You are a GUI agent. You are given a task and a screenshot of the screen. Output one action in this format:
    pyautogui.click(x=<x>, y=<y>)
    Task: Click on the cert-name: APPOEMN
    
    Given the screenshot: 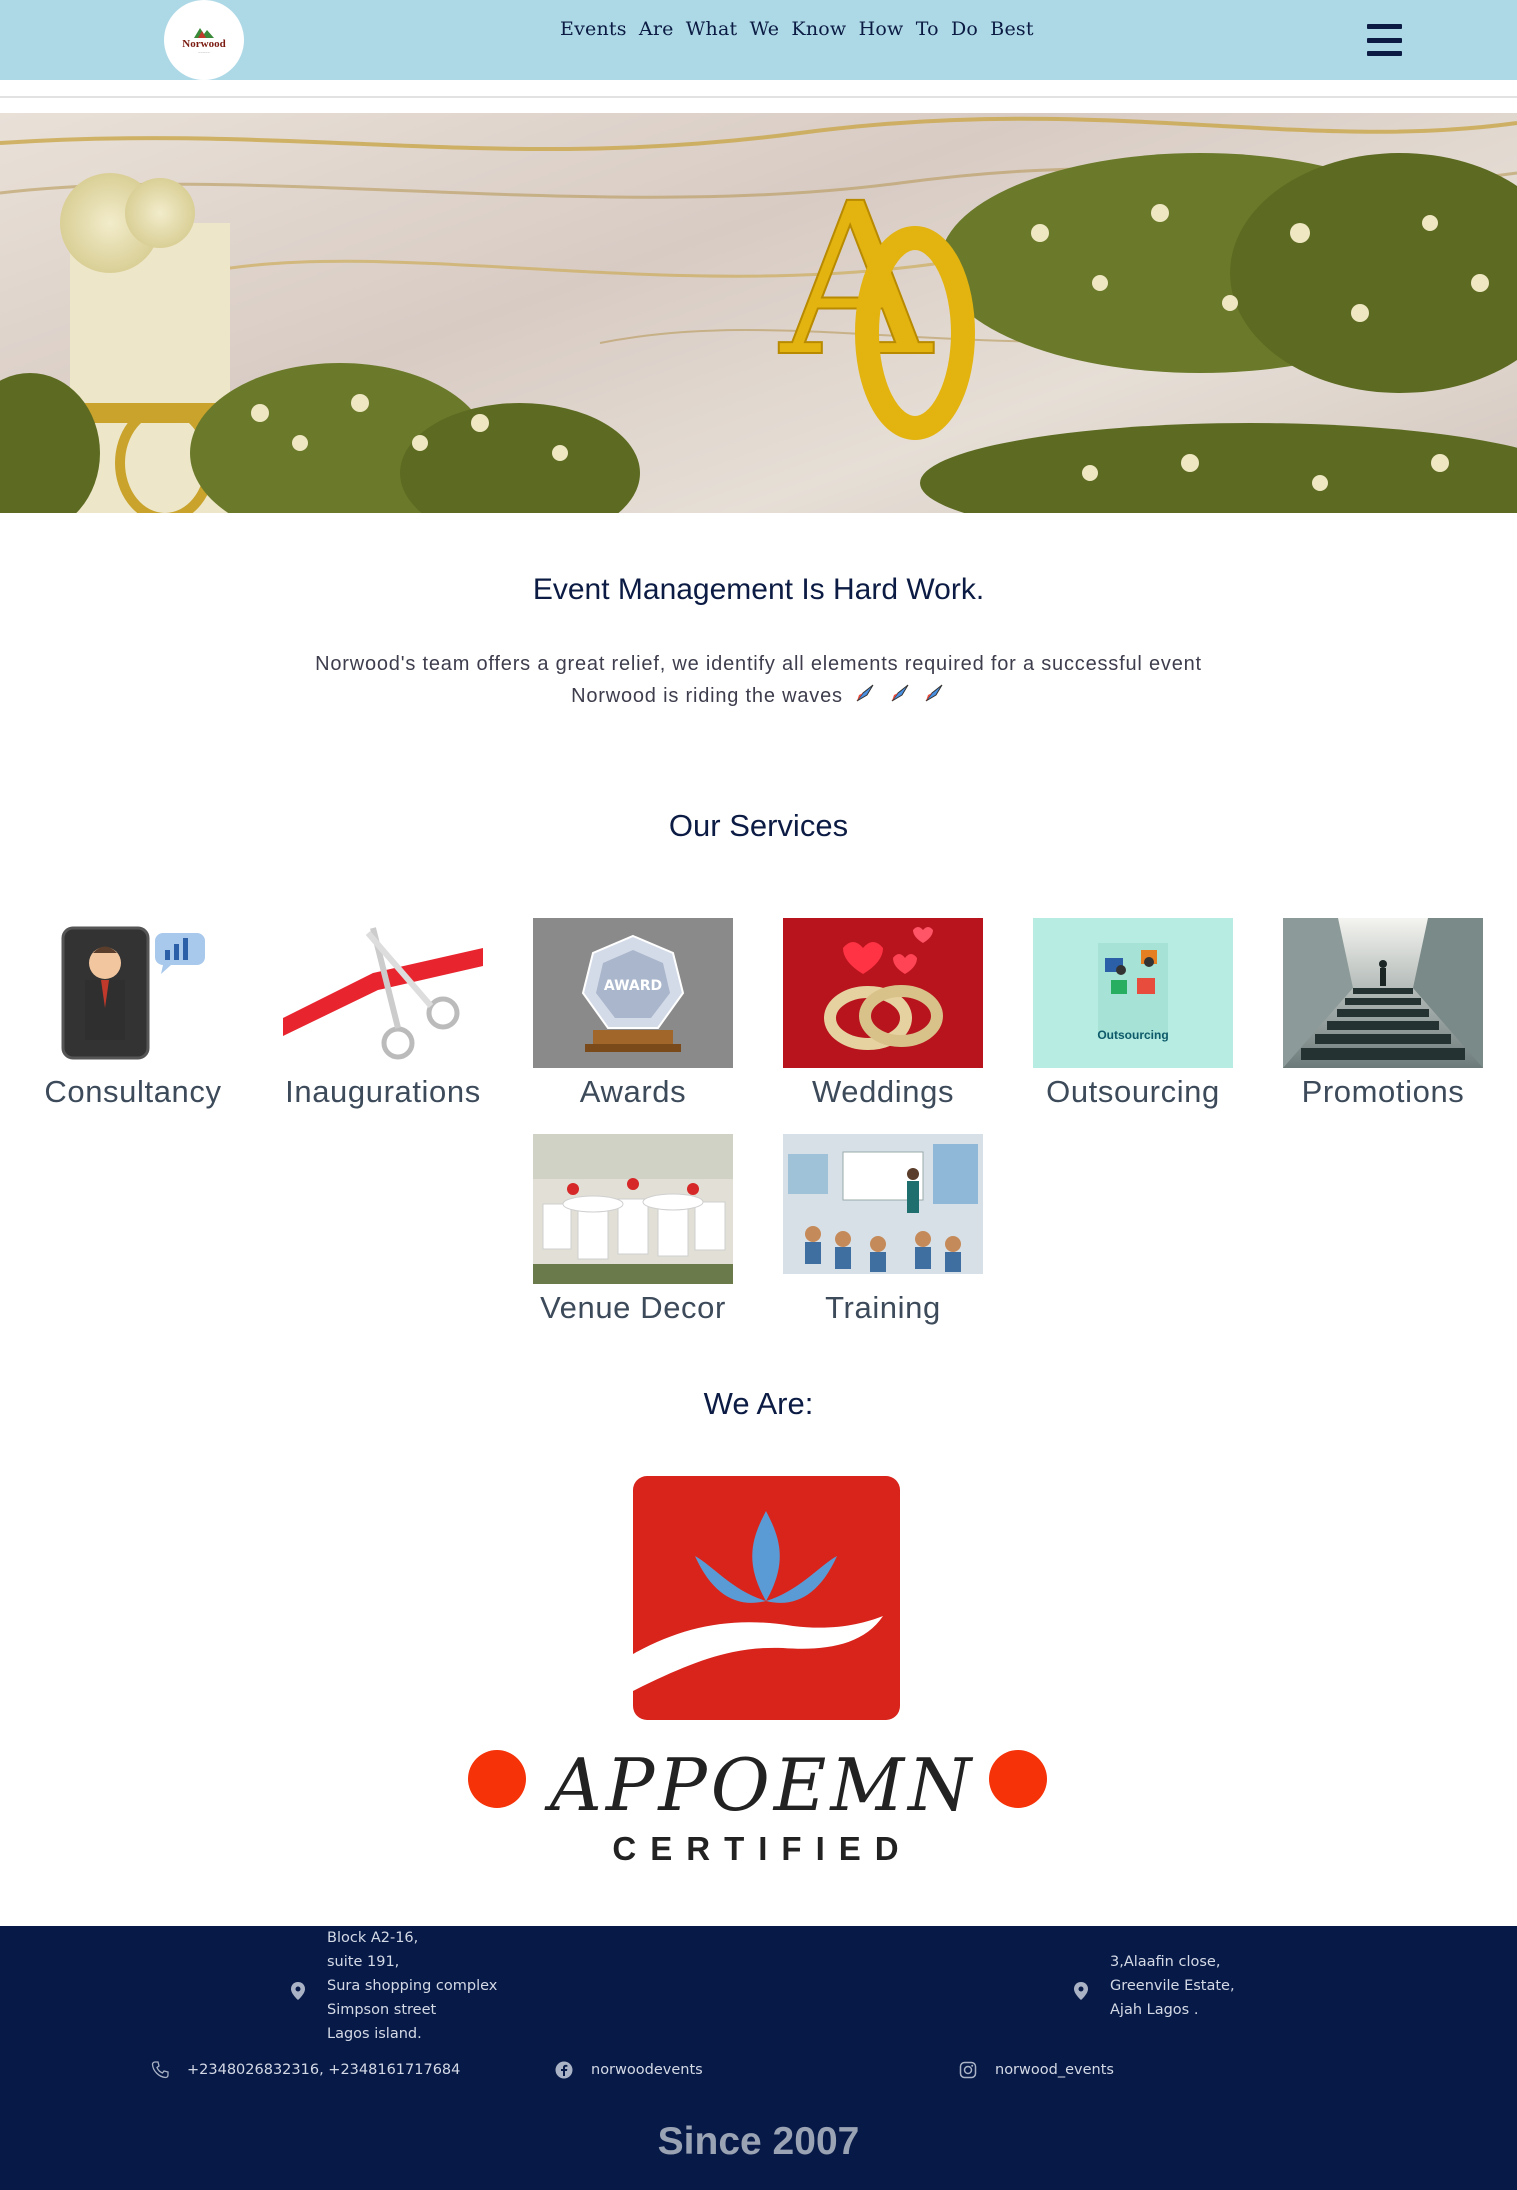 What is the action you would take?
    pyautogui.click(x=762, y=1785)
    